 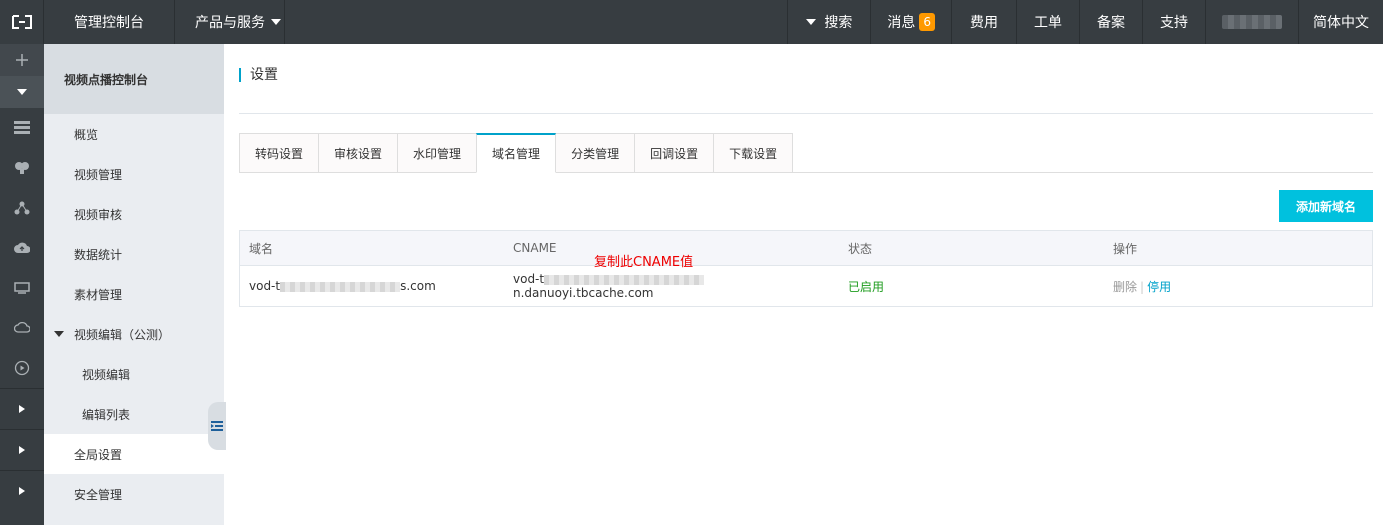 What do you see at coordinates (261, 248) in the screenshot?
I see `header-domain: 域名` at bounding box center [261, 248].